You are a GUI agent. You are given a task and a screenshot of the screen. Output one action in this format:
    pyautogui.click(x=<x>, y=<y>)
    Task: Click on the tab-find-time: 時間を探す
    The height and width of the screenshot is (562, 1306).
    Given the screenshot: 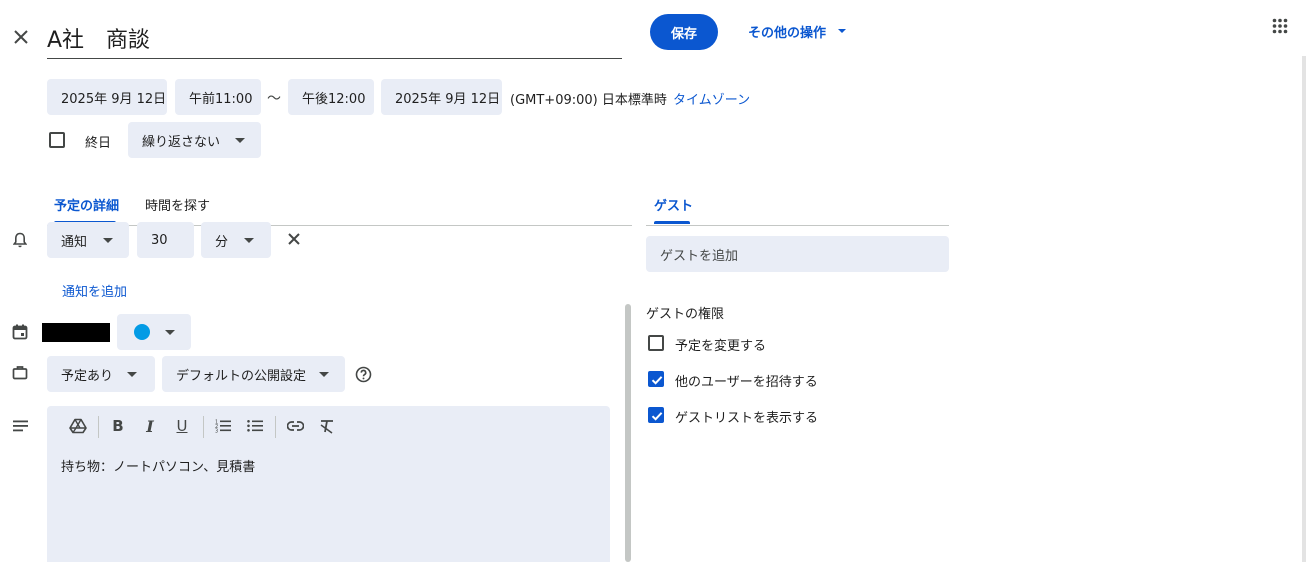 What is the action you would take?
    pyautogui.click(x=178, y=206)
    